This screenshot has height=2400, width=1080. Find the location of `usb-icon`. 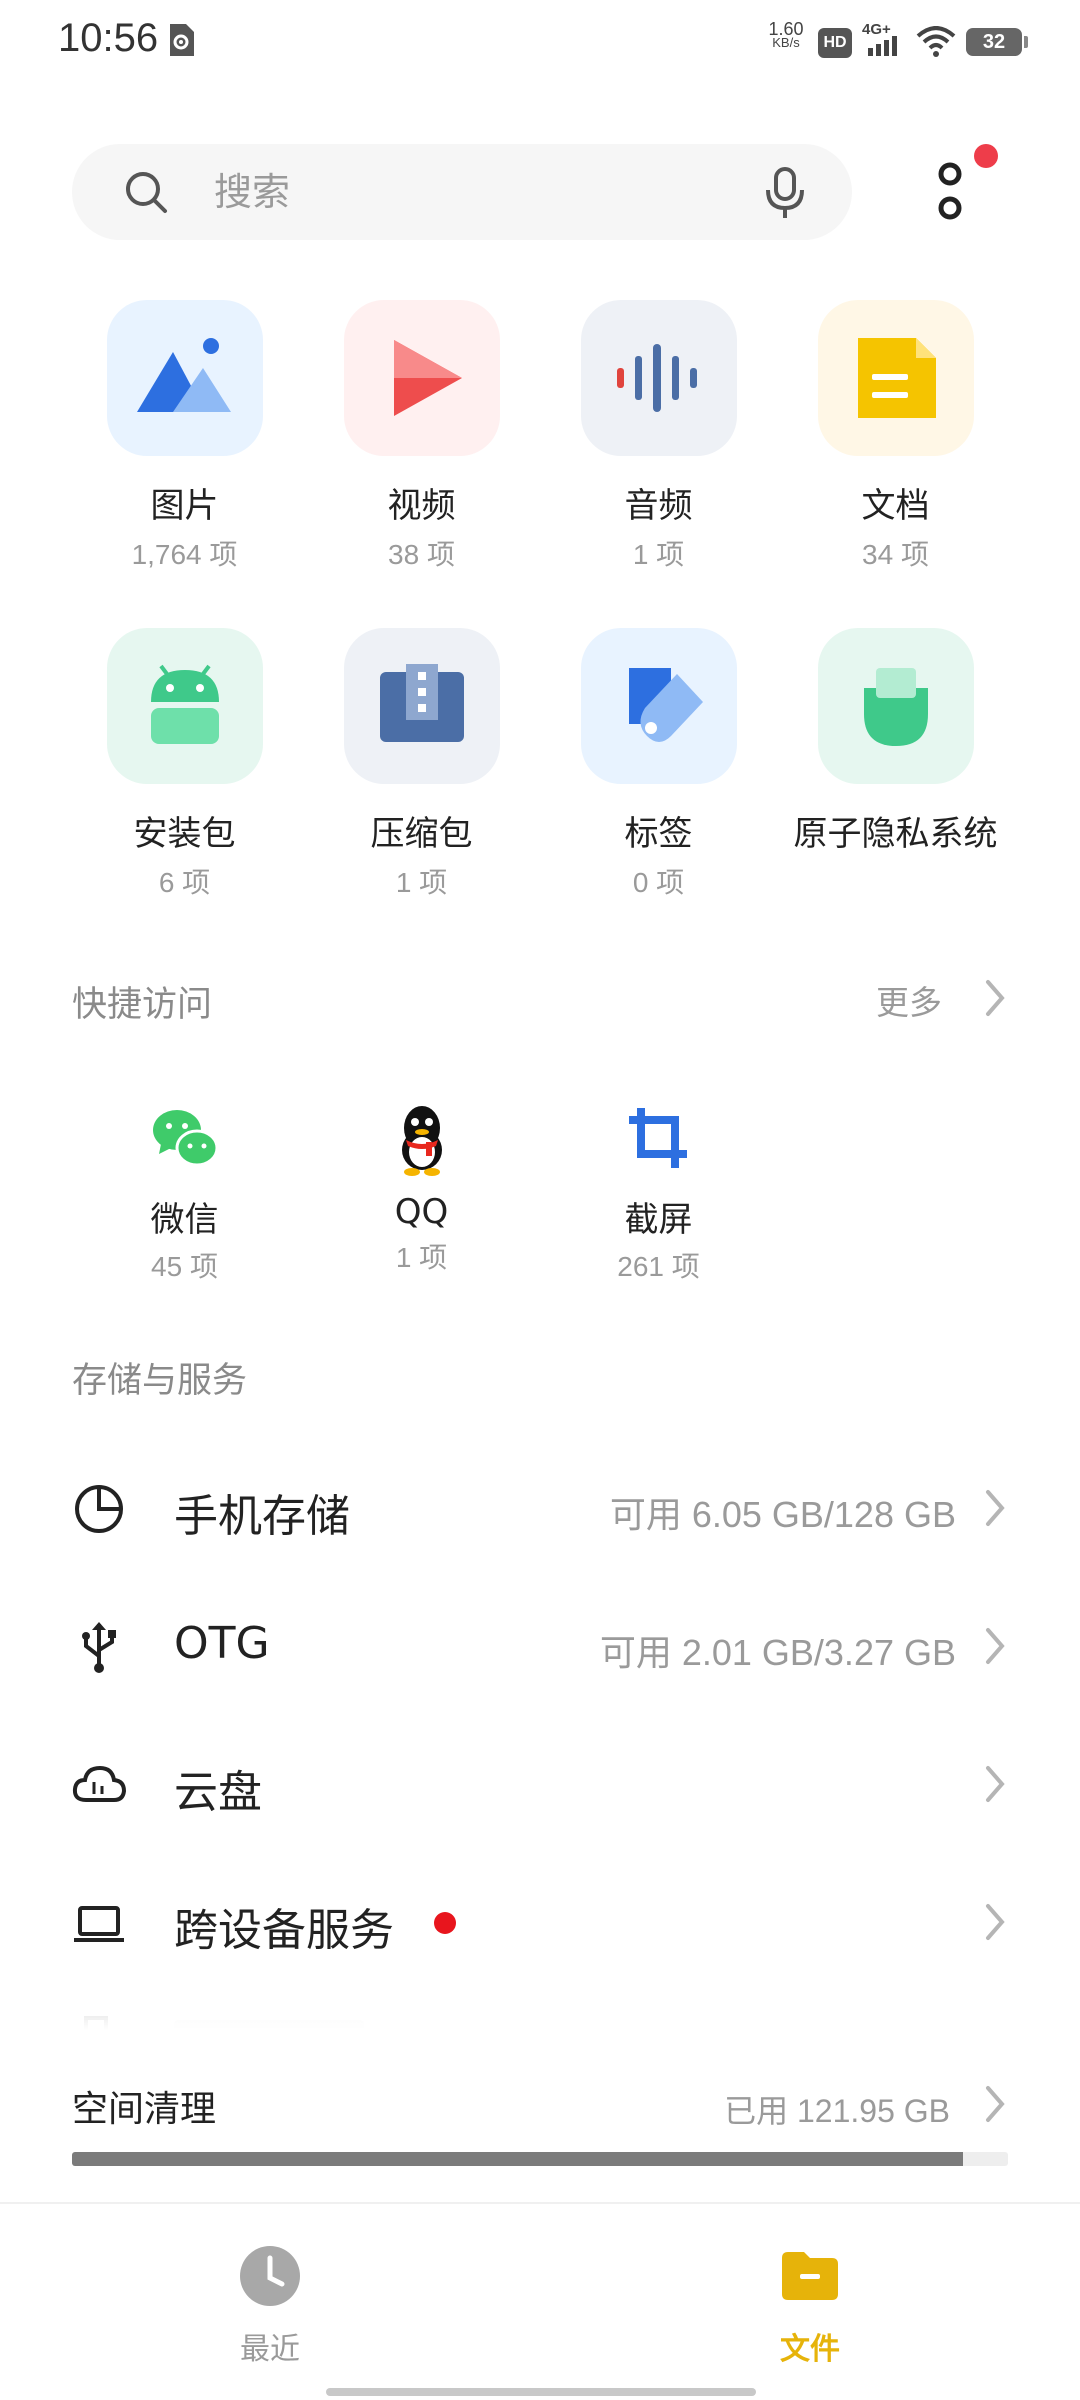

usb-icon is located at coordinates (99, 1647).